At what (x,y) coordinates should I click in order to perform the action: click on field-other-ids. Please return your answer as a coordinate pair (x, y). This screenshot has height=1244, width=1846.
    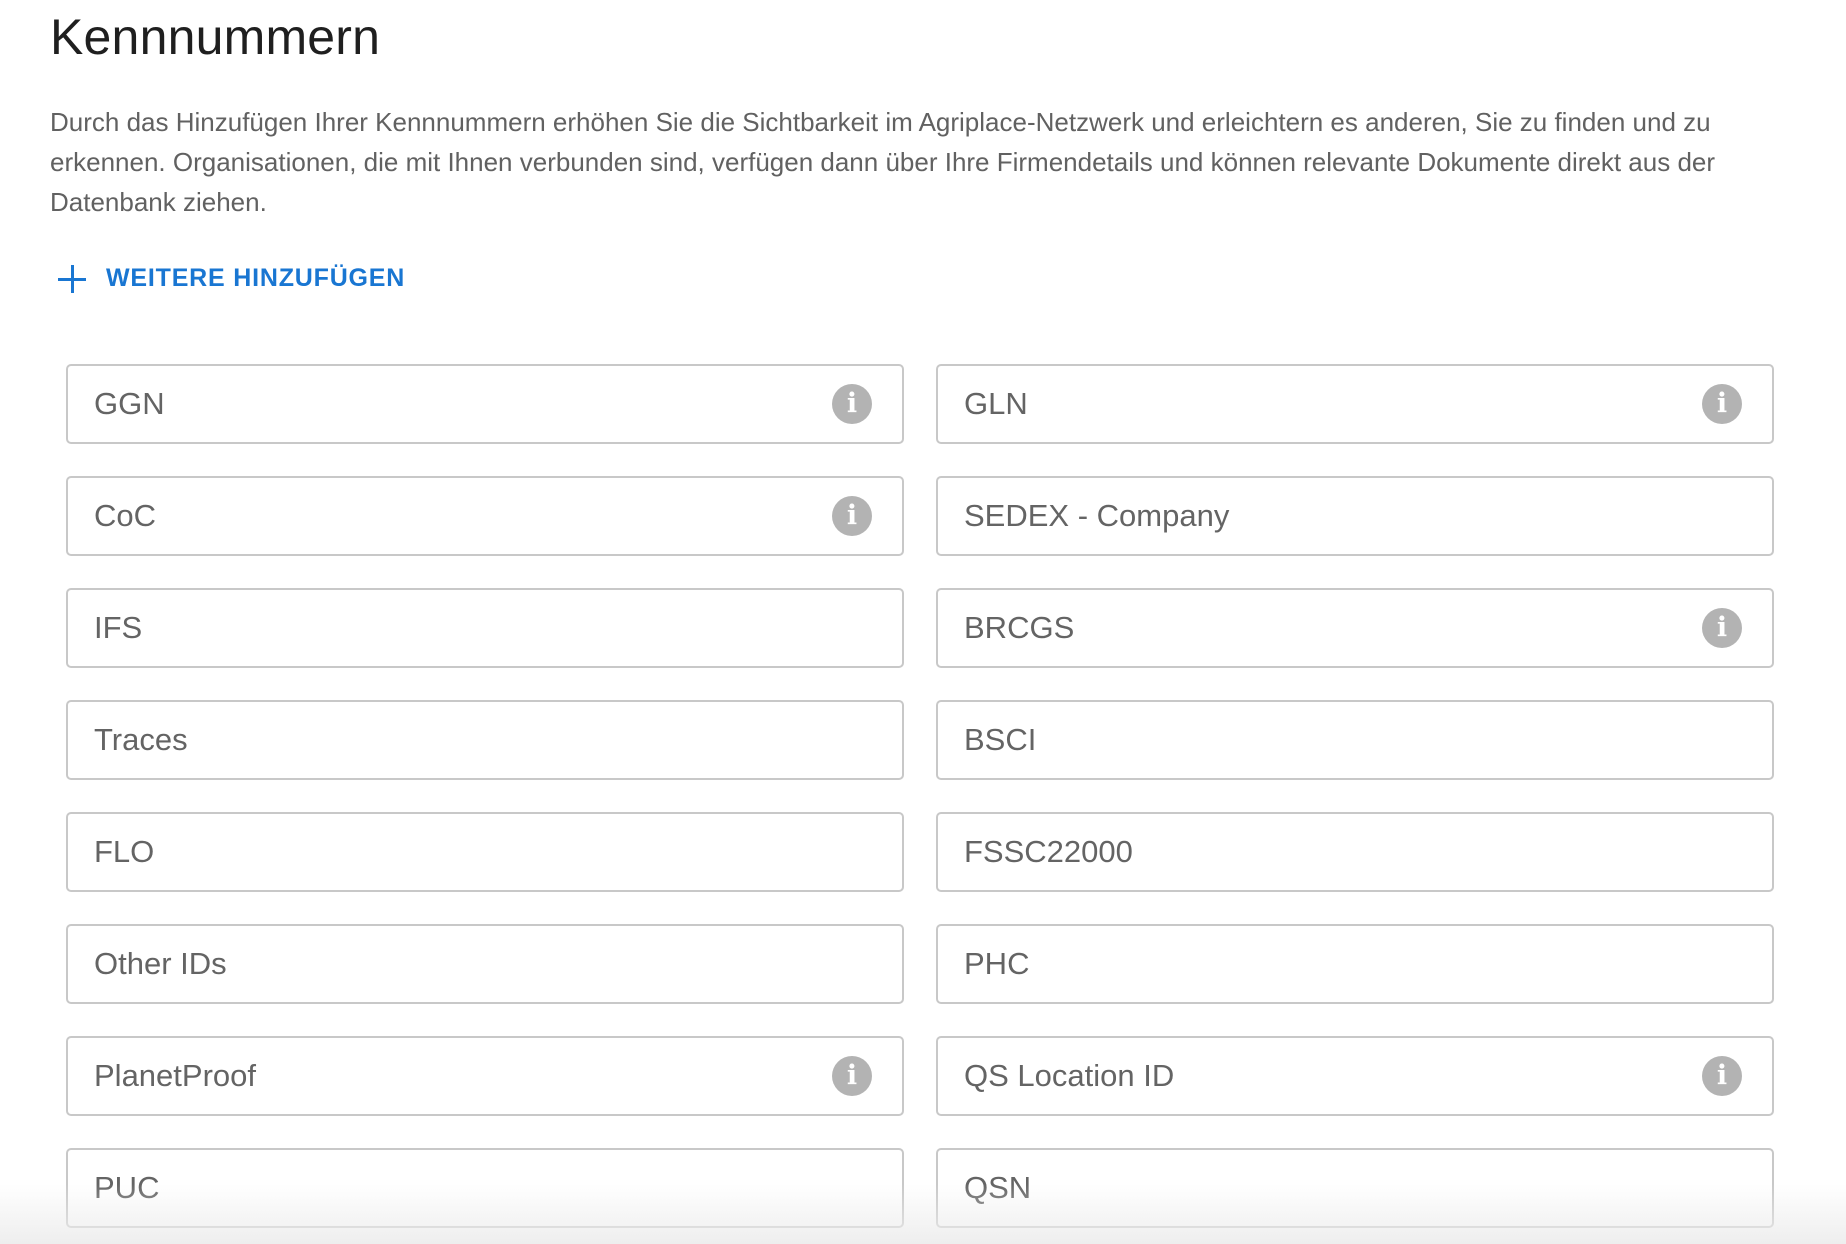
    Looking at the image, I should click on (485, 964).